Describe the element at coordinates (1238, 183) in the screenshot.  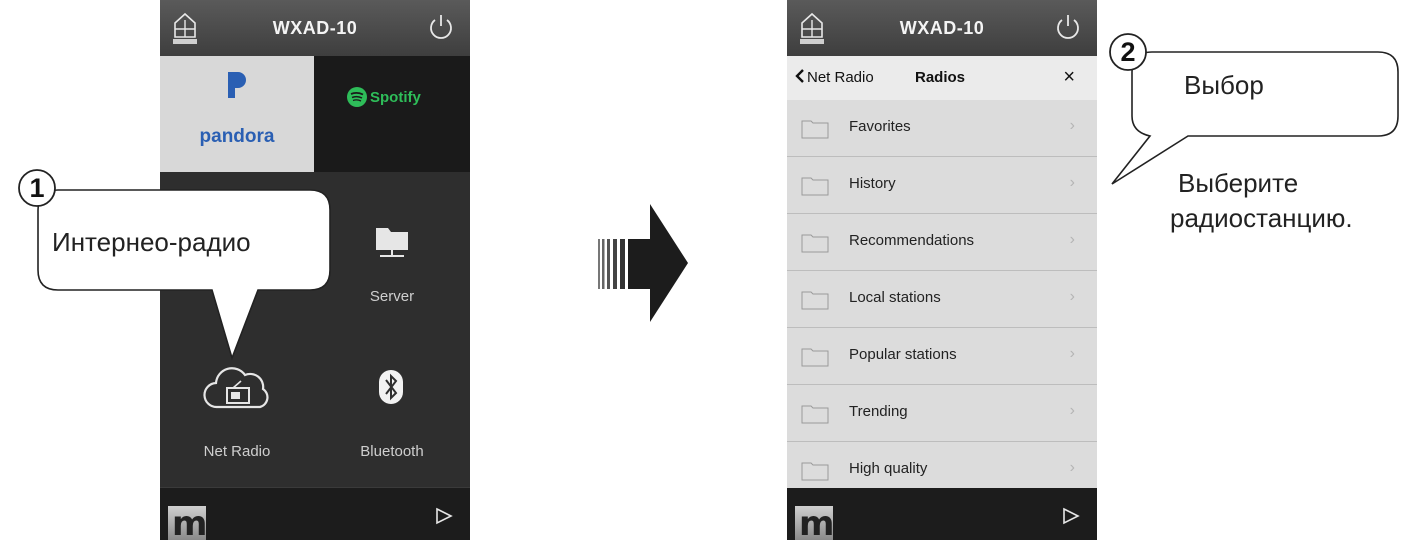
I see `step-2-description-line-1: Выберите` at that location.